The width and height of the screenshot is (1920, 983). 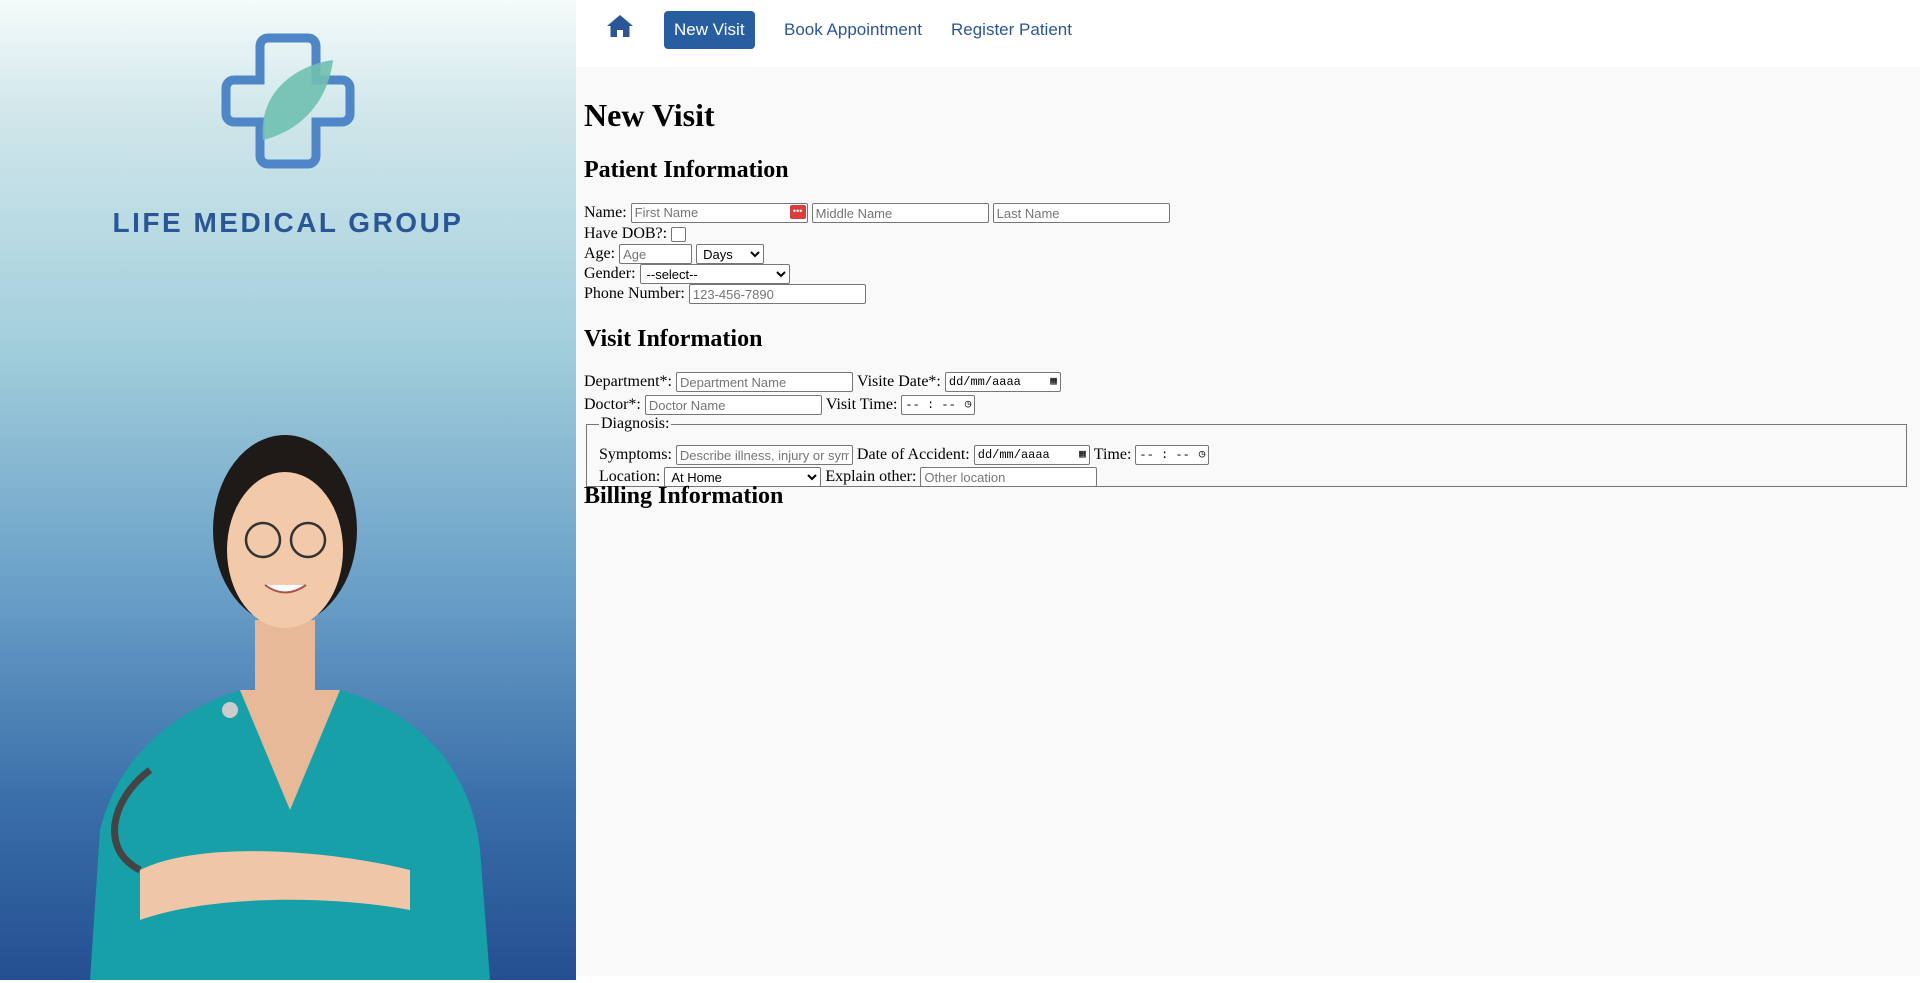 I want to click on accident-date-label: Date of Accident:, so click(x=913, y=454).